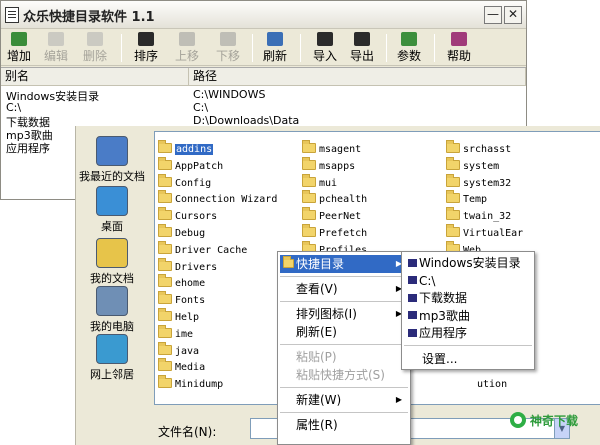  I want to click on folder-item: VirtualEar, so click(485, 233).